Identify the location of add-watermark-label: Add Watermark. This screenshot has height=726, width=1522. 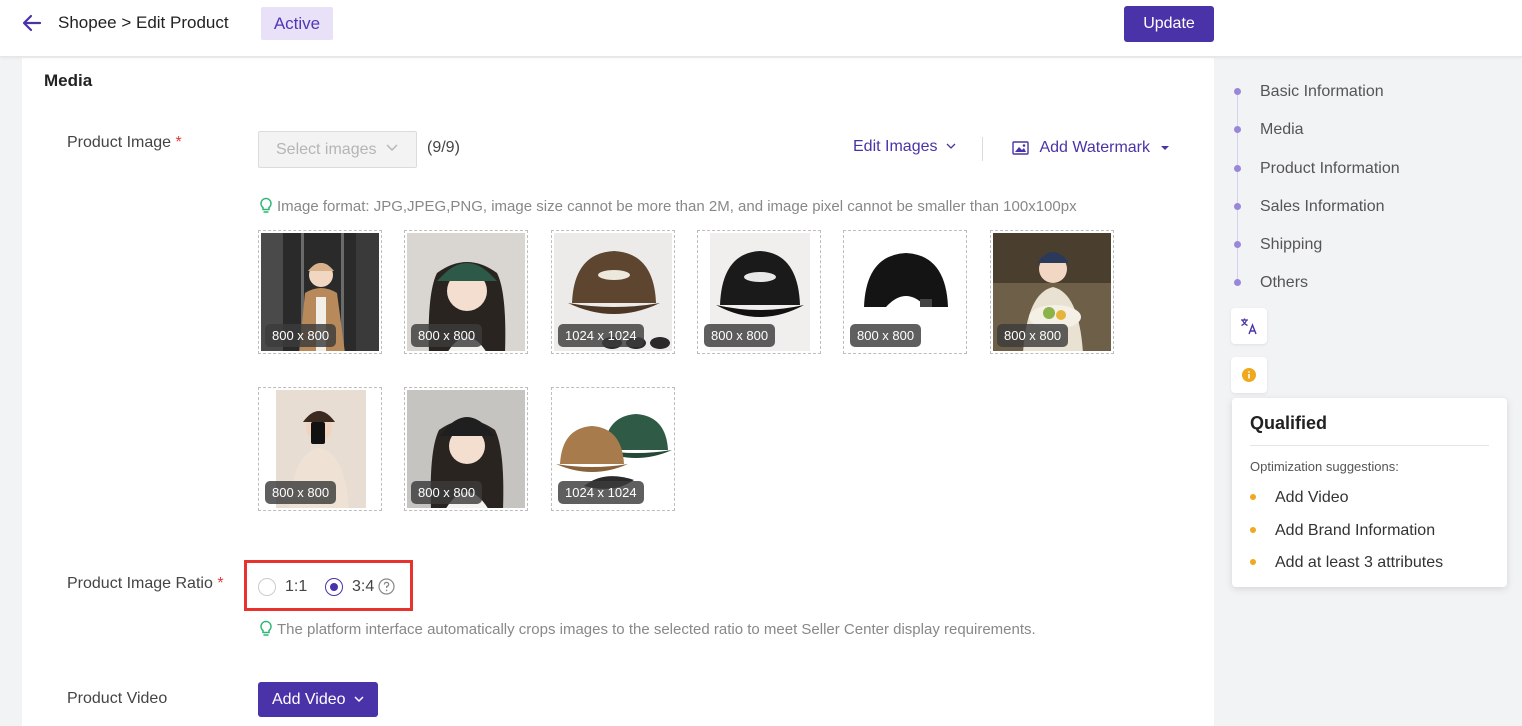
(1094, 147).